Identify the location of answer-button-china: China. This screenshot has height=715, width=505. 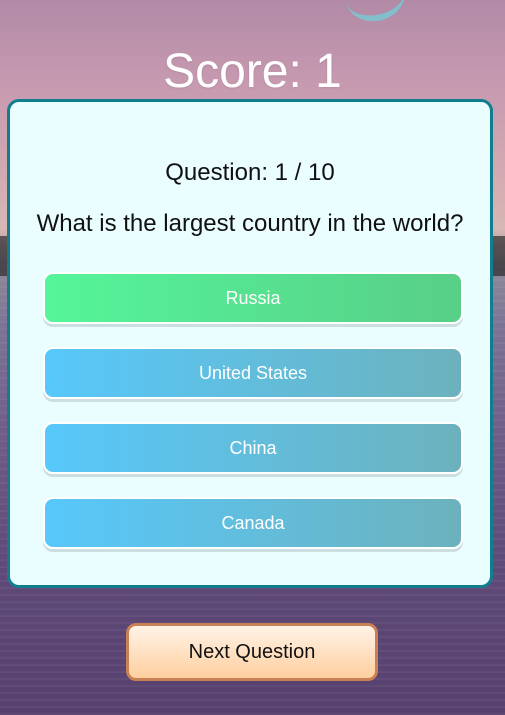
(253, 448).